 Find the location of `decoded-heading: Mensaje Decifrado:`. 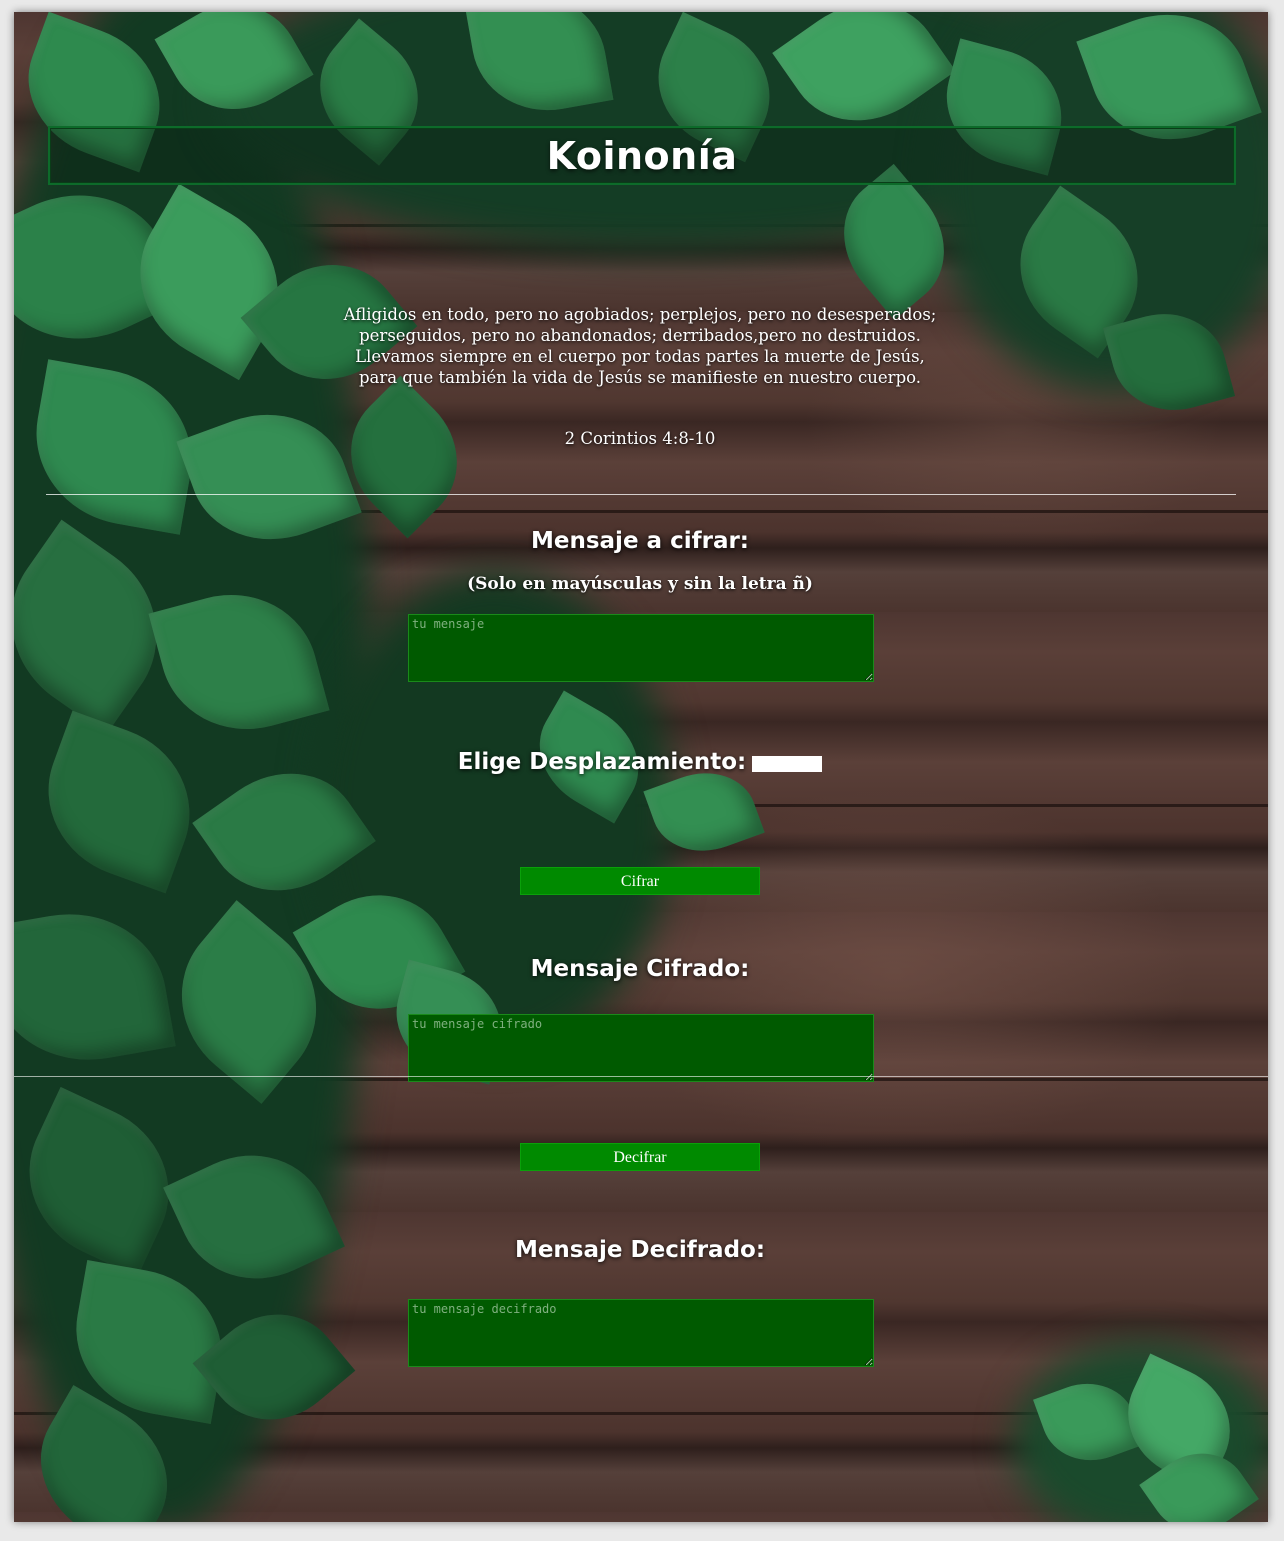

decoded-heading: Mensaje Decifrado: is located at coordinates (640, 1250).